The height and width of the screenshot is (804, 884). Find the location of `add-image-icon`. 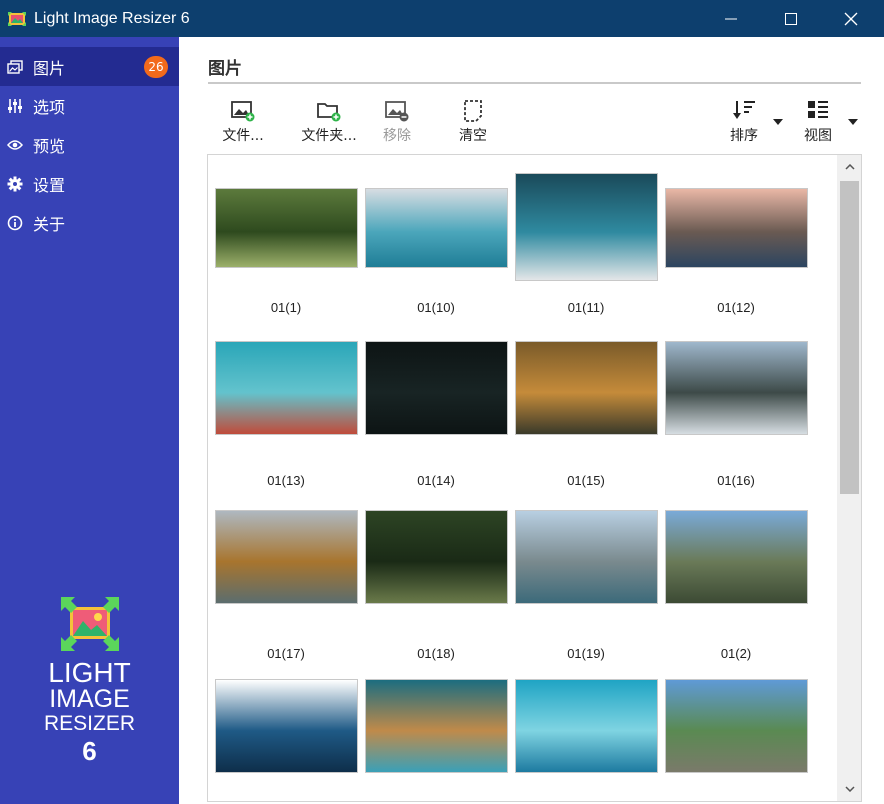

add-image-icon is located at coordinates (243, 111).